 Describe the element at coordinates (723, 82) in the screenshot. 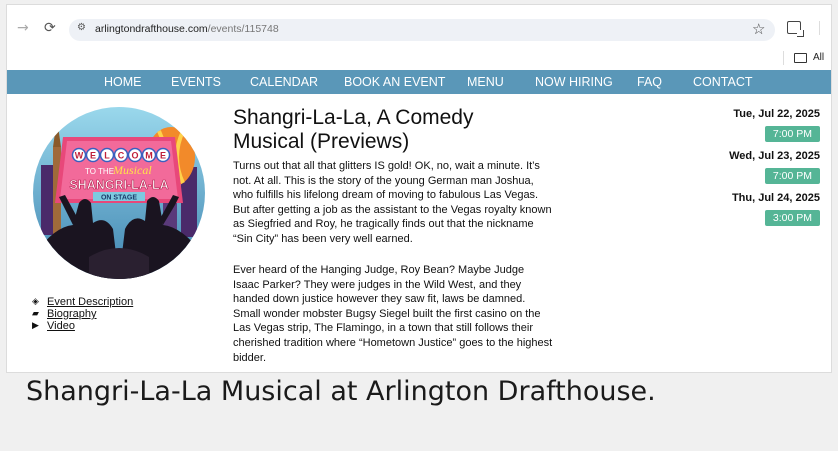

I see `nav-contact: CONTACT` at that location.